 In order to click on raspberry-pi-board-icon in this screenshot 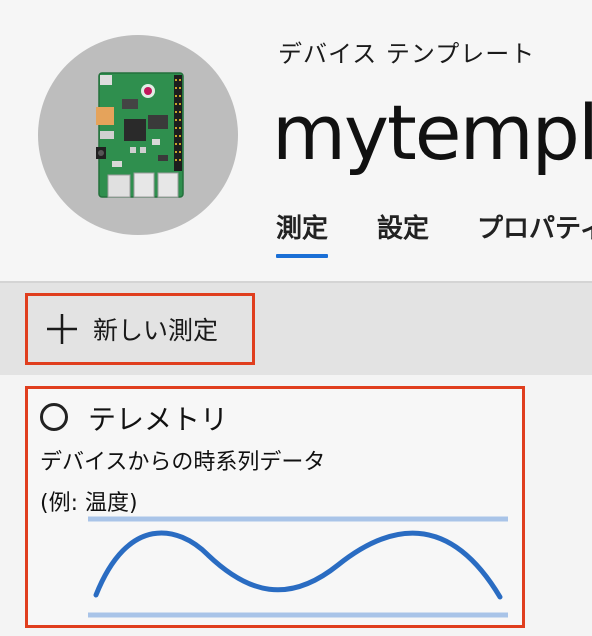, I will do `click(140, 135)`.